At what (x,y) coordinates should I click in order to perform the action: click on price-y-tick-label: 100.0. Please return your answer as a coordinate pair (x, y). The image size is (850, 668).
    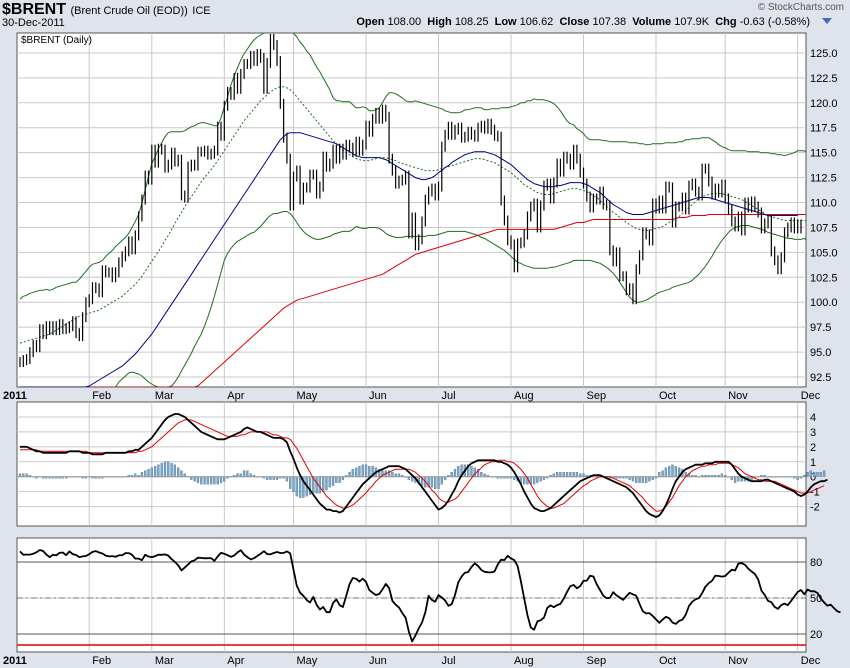
    Looking at the image, I should click on (824, 303).